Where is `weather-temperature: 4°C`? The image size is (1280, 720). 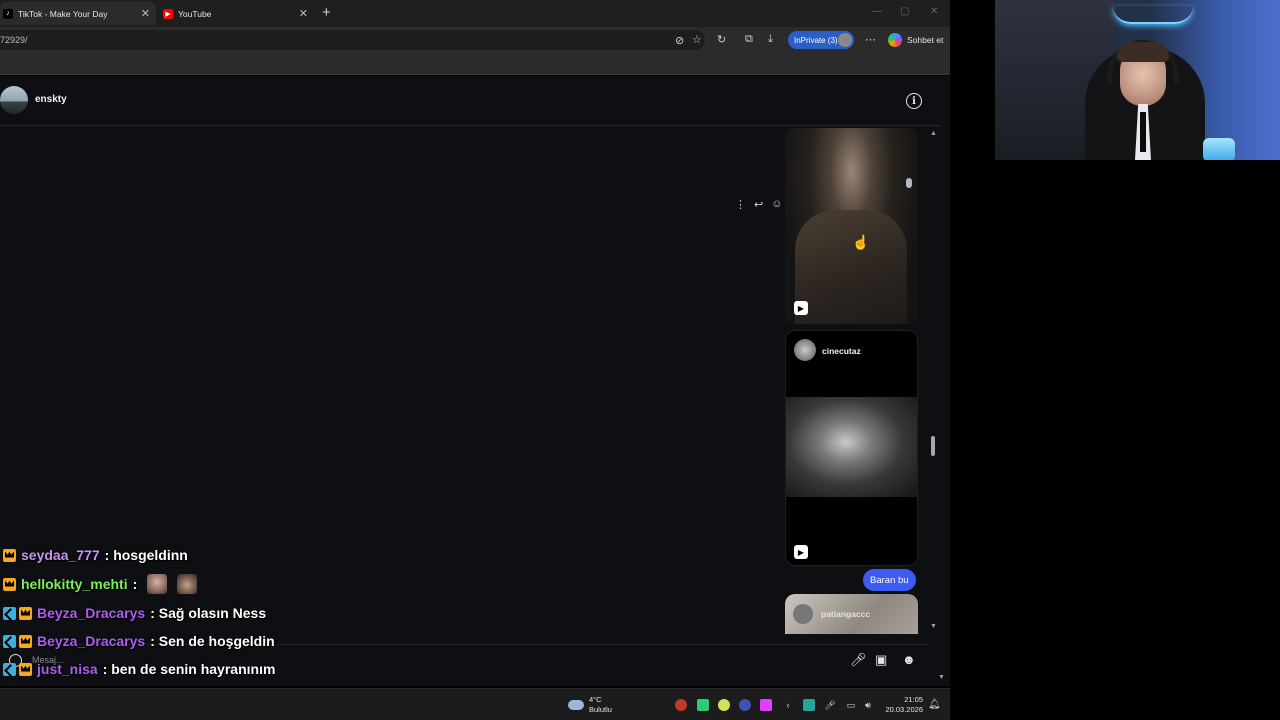
weather-temperature: 4°C is located at coordinates (595, 699).